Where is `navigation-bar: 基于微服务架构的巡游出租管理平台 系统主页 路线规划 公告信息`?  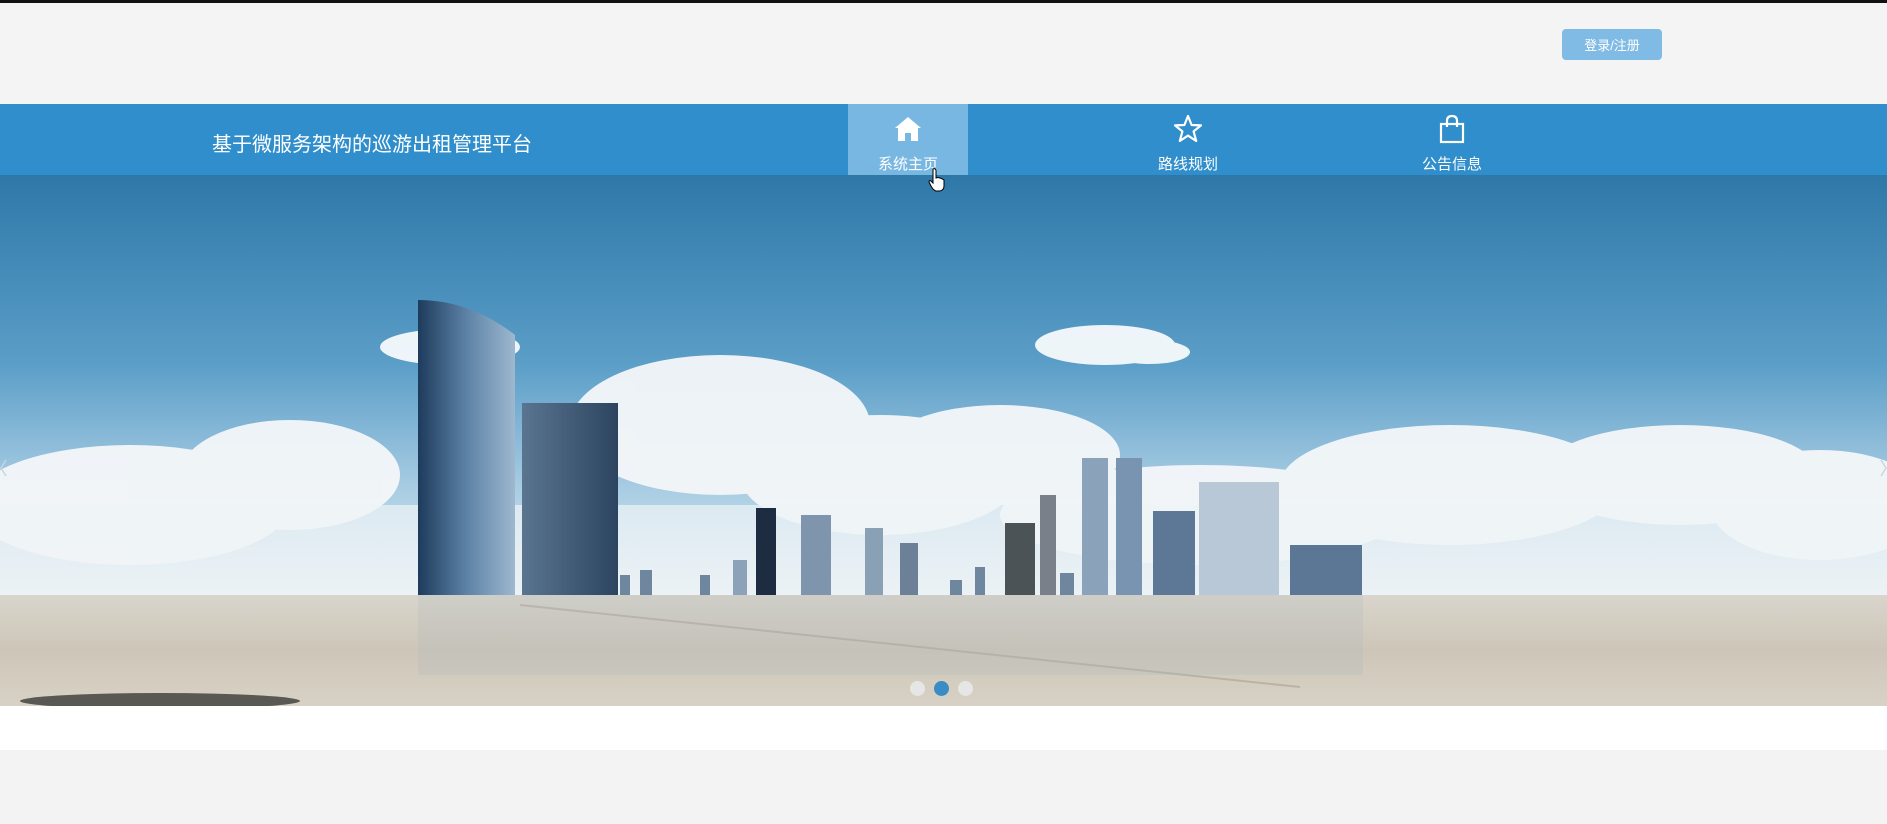
navigation-bar: 基于微服务架构的巡游出租管理平台 系统主页 路线规划 公告信息 is located at coordinates (943, 139).